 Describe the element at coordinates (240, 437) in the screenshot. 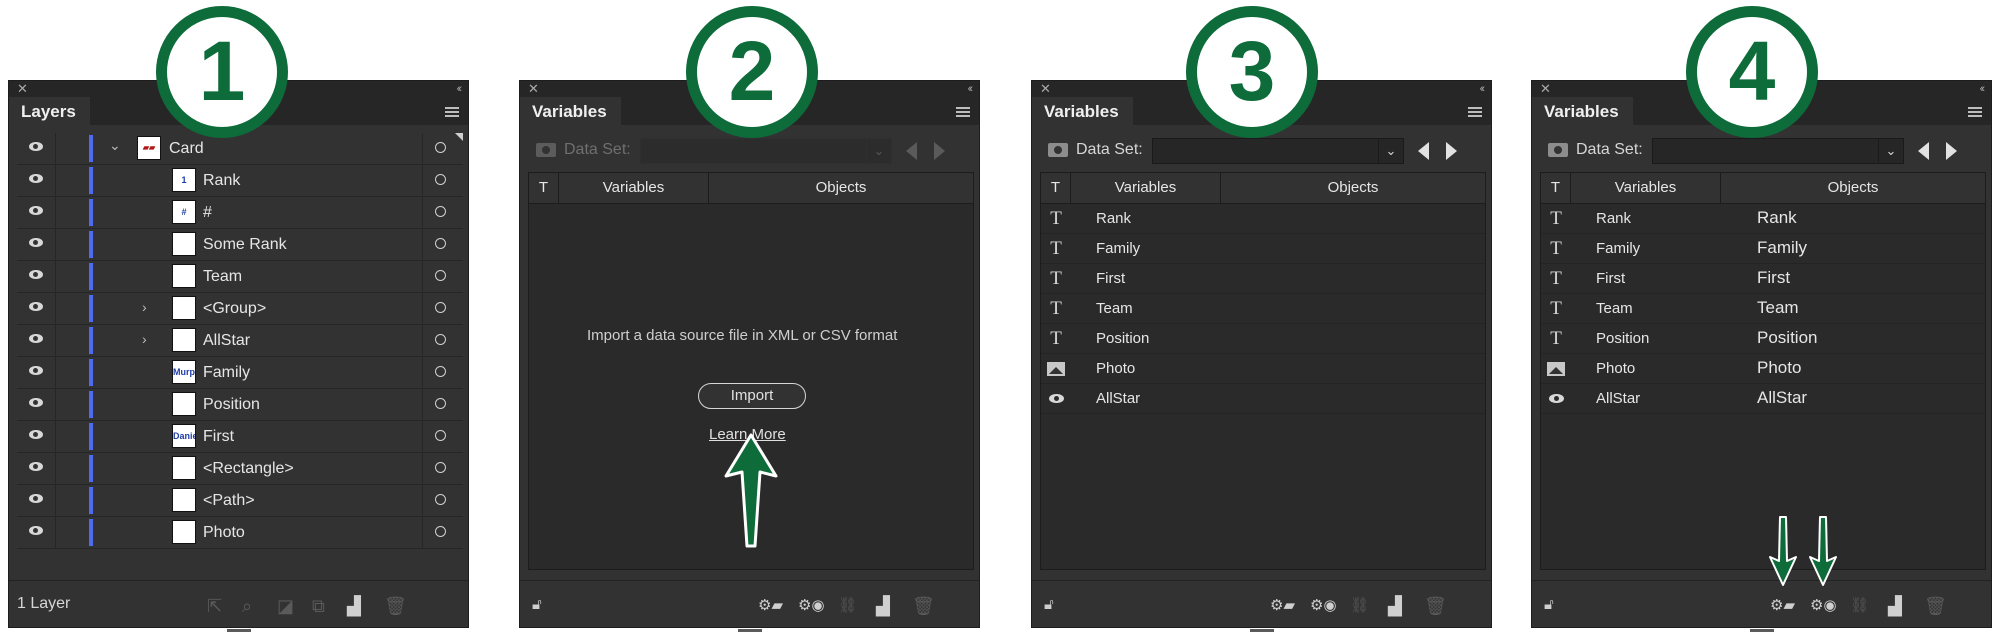

I see `layer-row: Daniel First` at that location.